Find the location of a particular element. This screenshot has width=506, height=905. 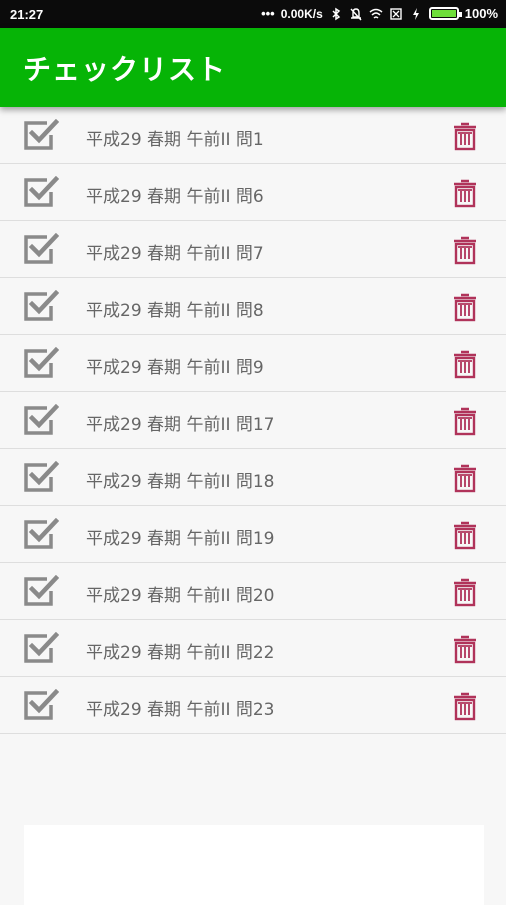

list-item-label: 平成29 春期 午前II 問7 is located at coordinates (175, 254).